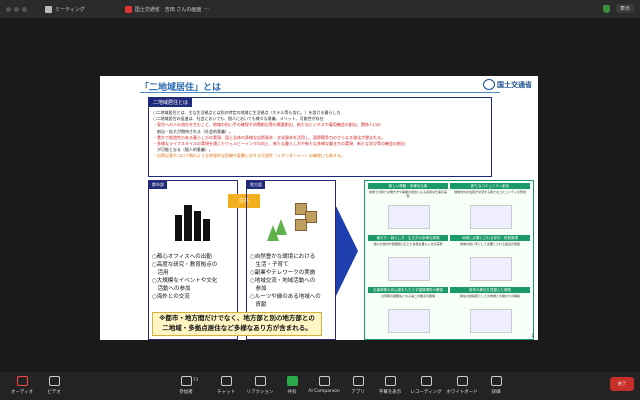  I want to click on captions-icon, so click(390, 381).